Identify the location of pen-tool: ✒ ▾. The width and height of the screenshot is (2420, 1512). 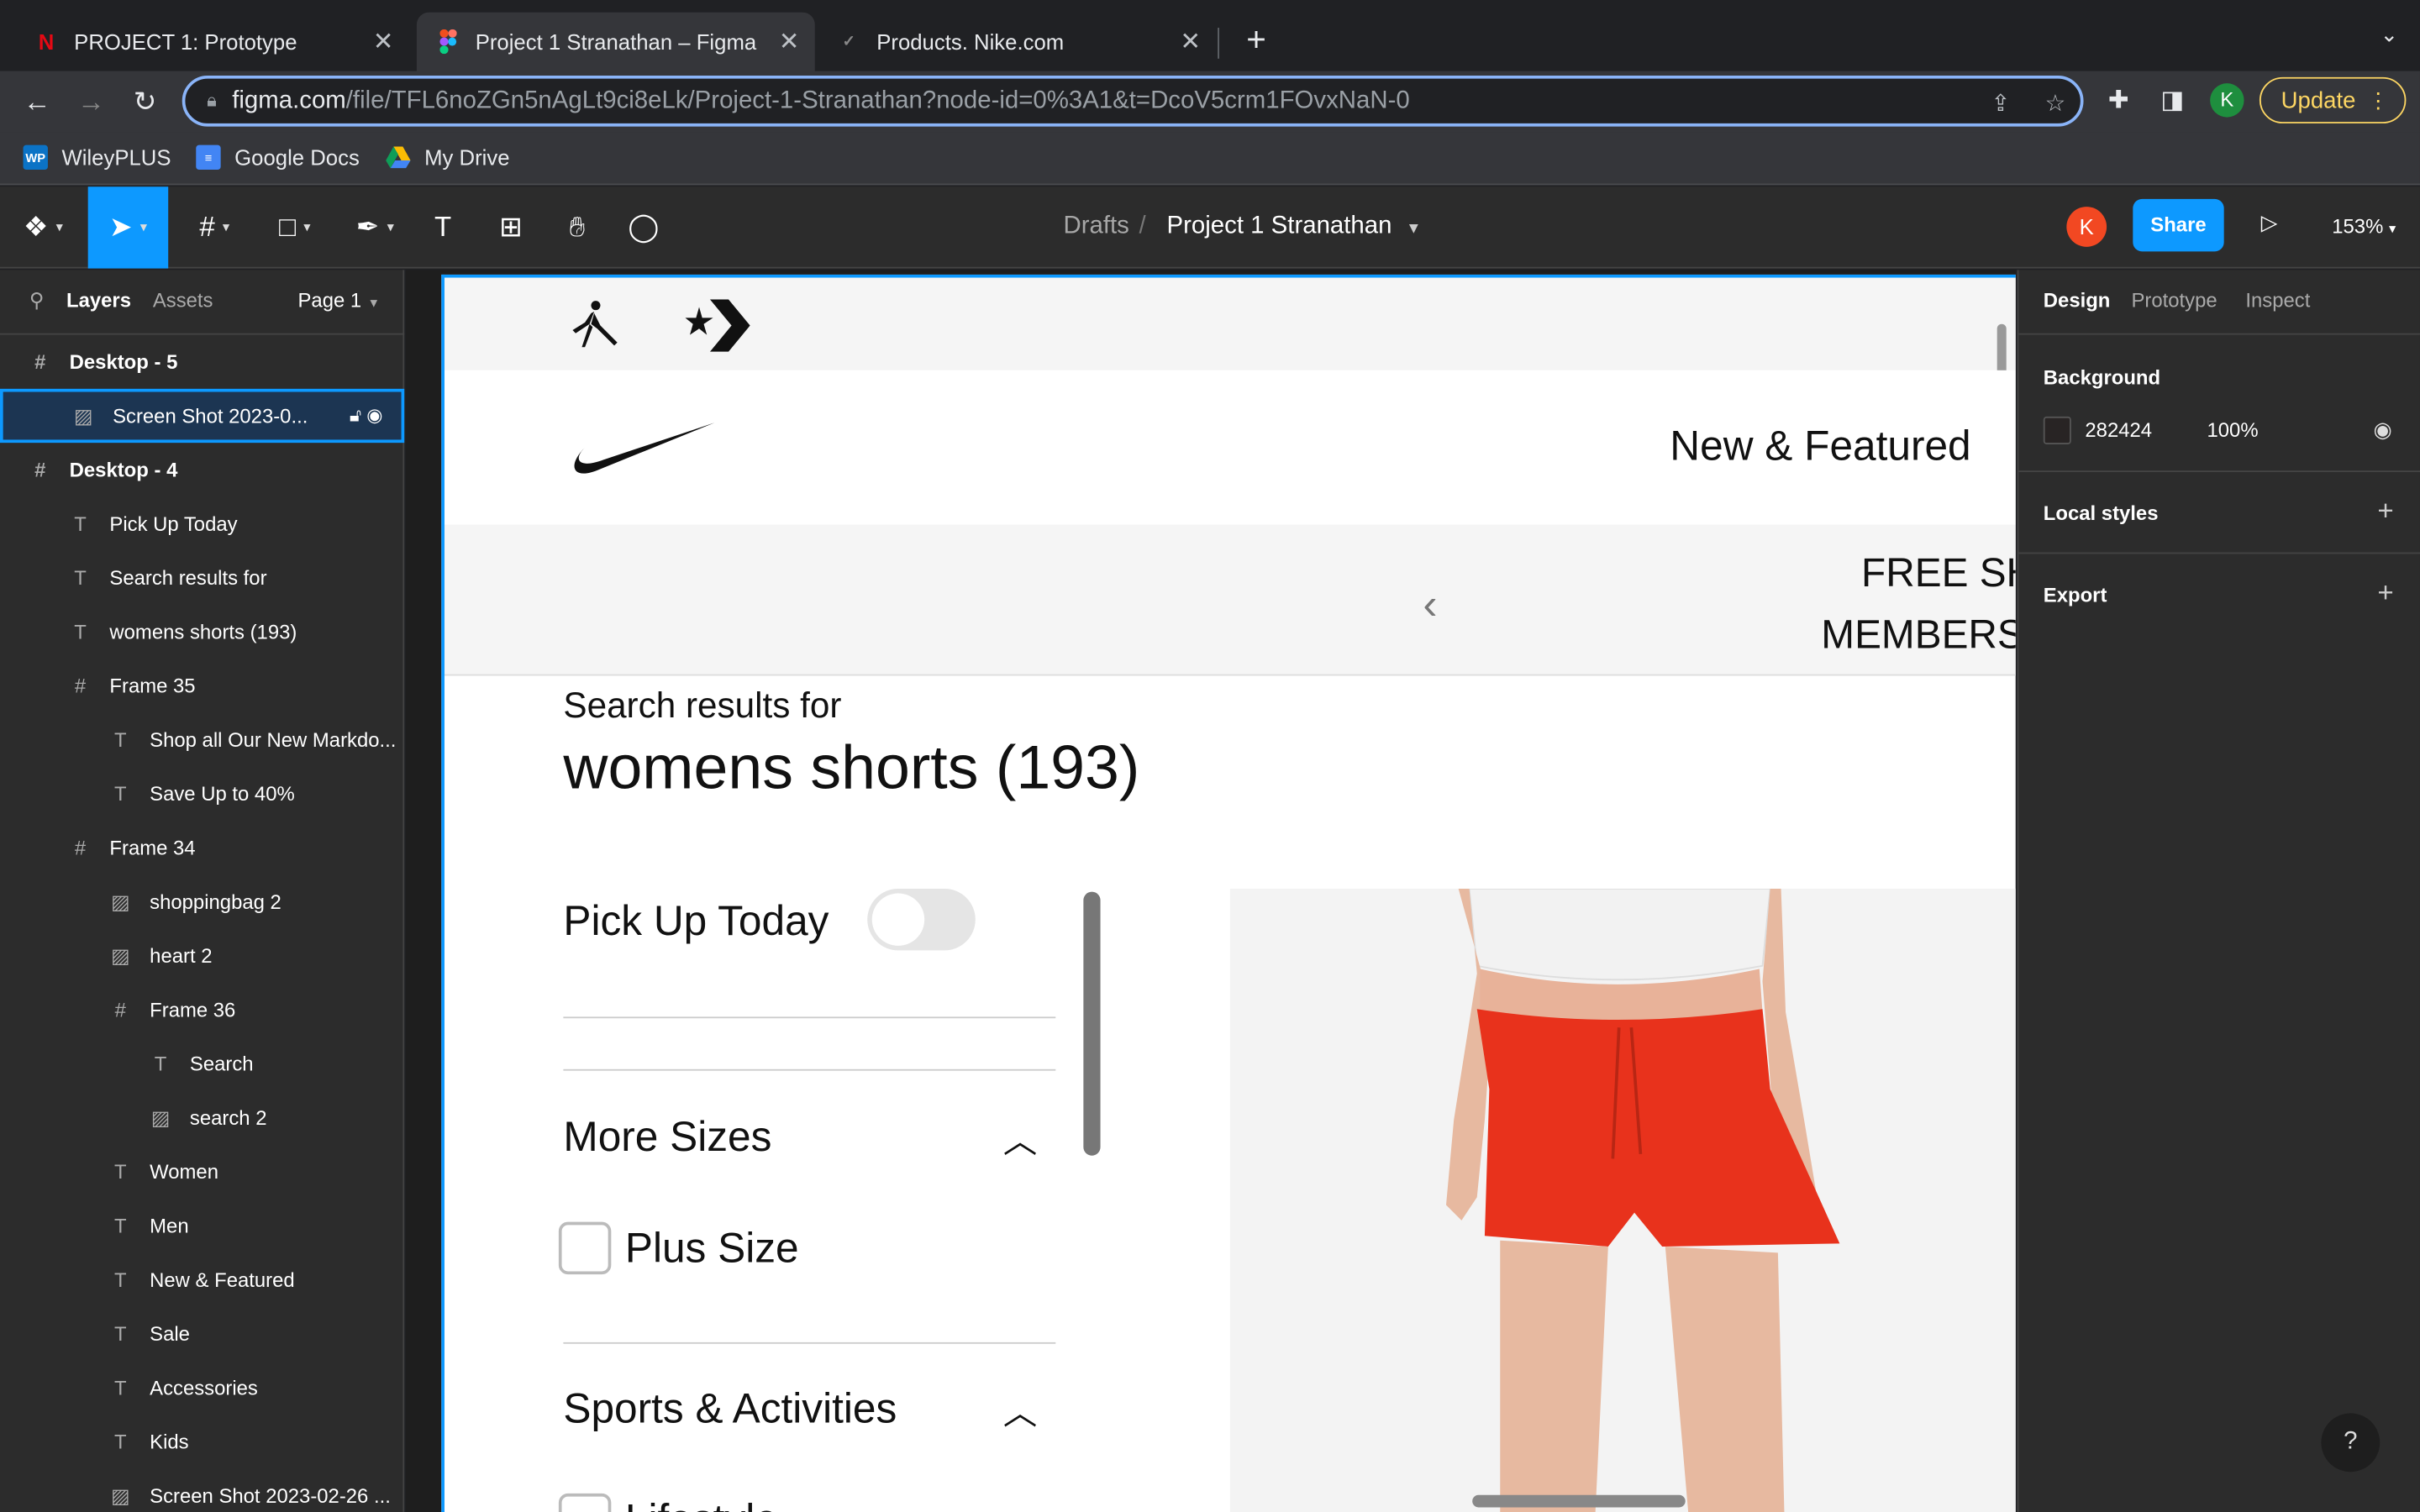
(375, 227).